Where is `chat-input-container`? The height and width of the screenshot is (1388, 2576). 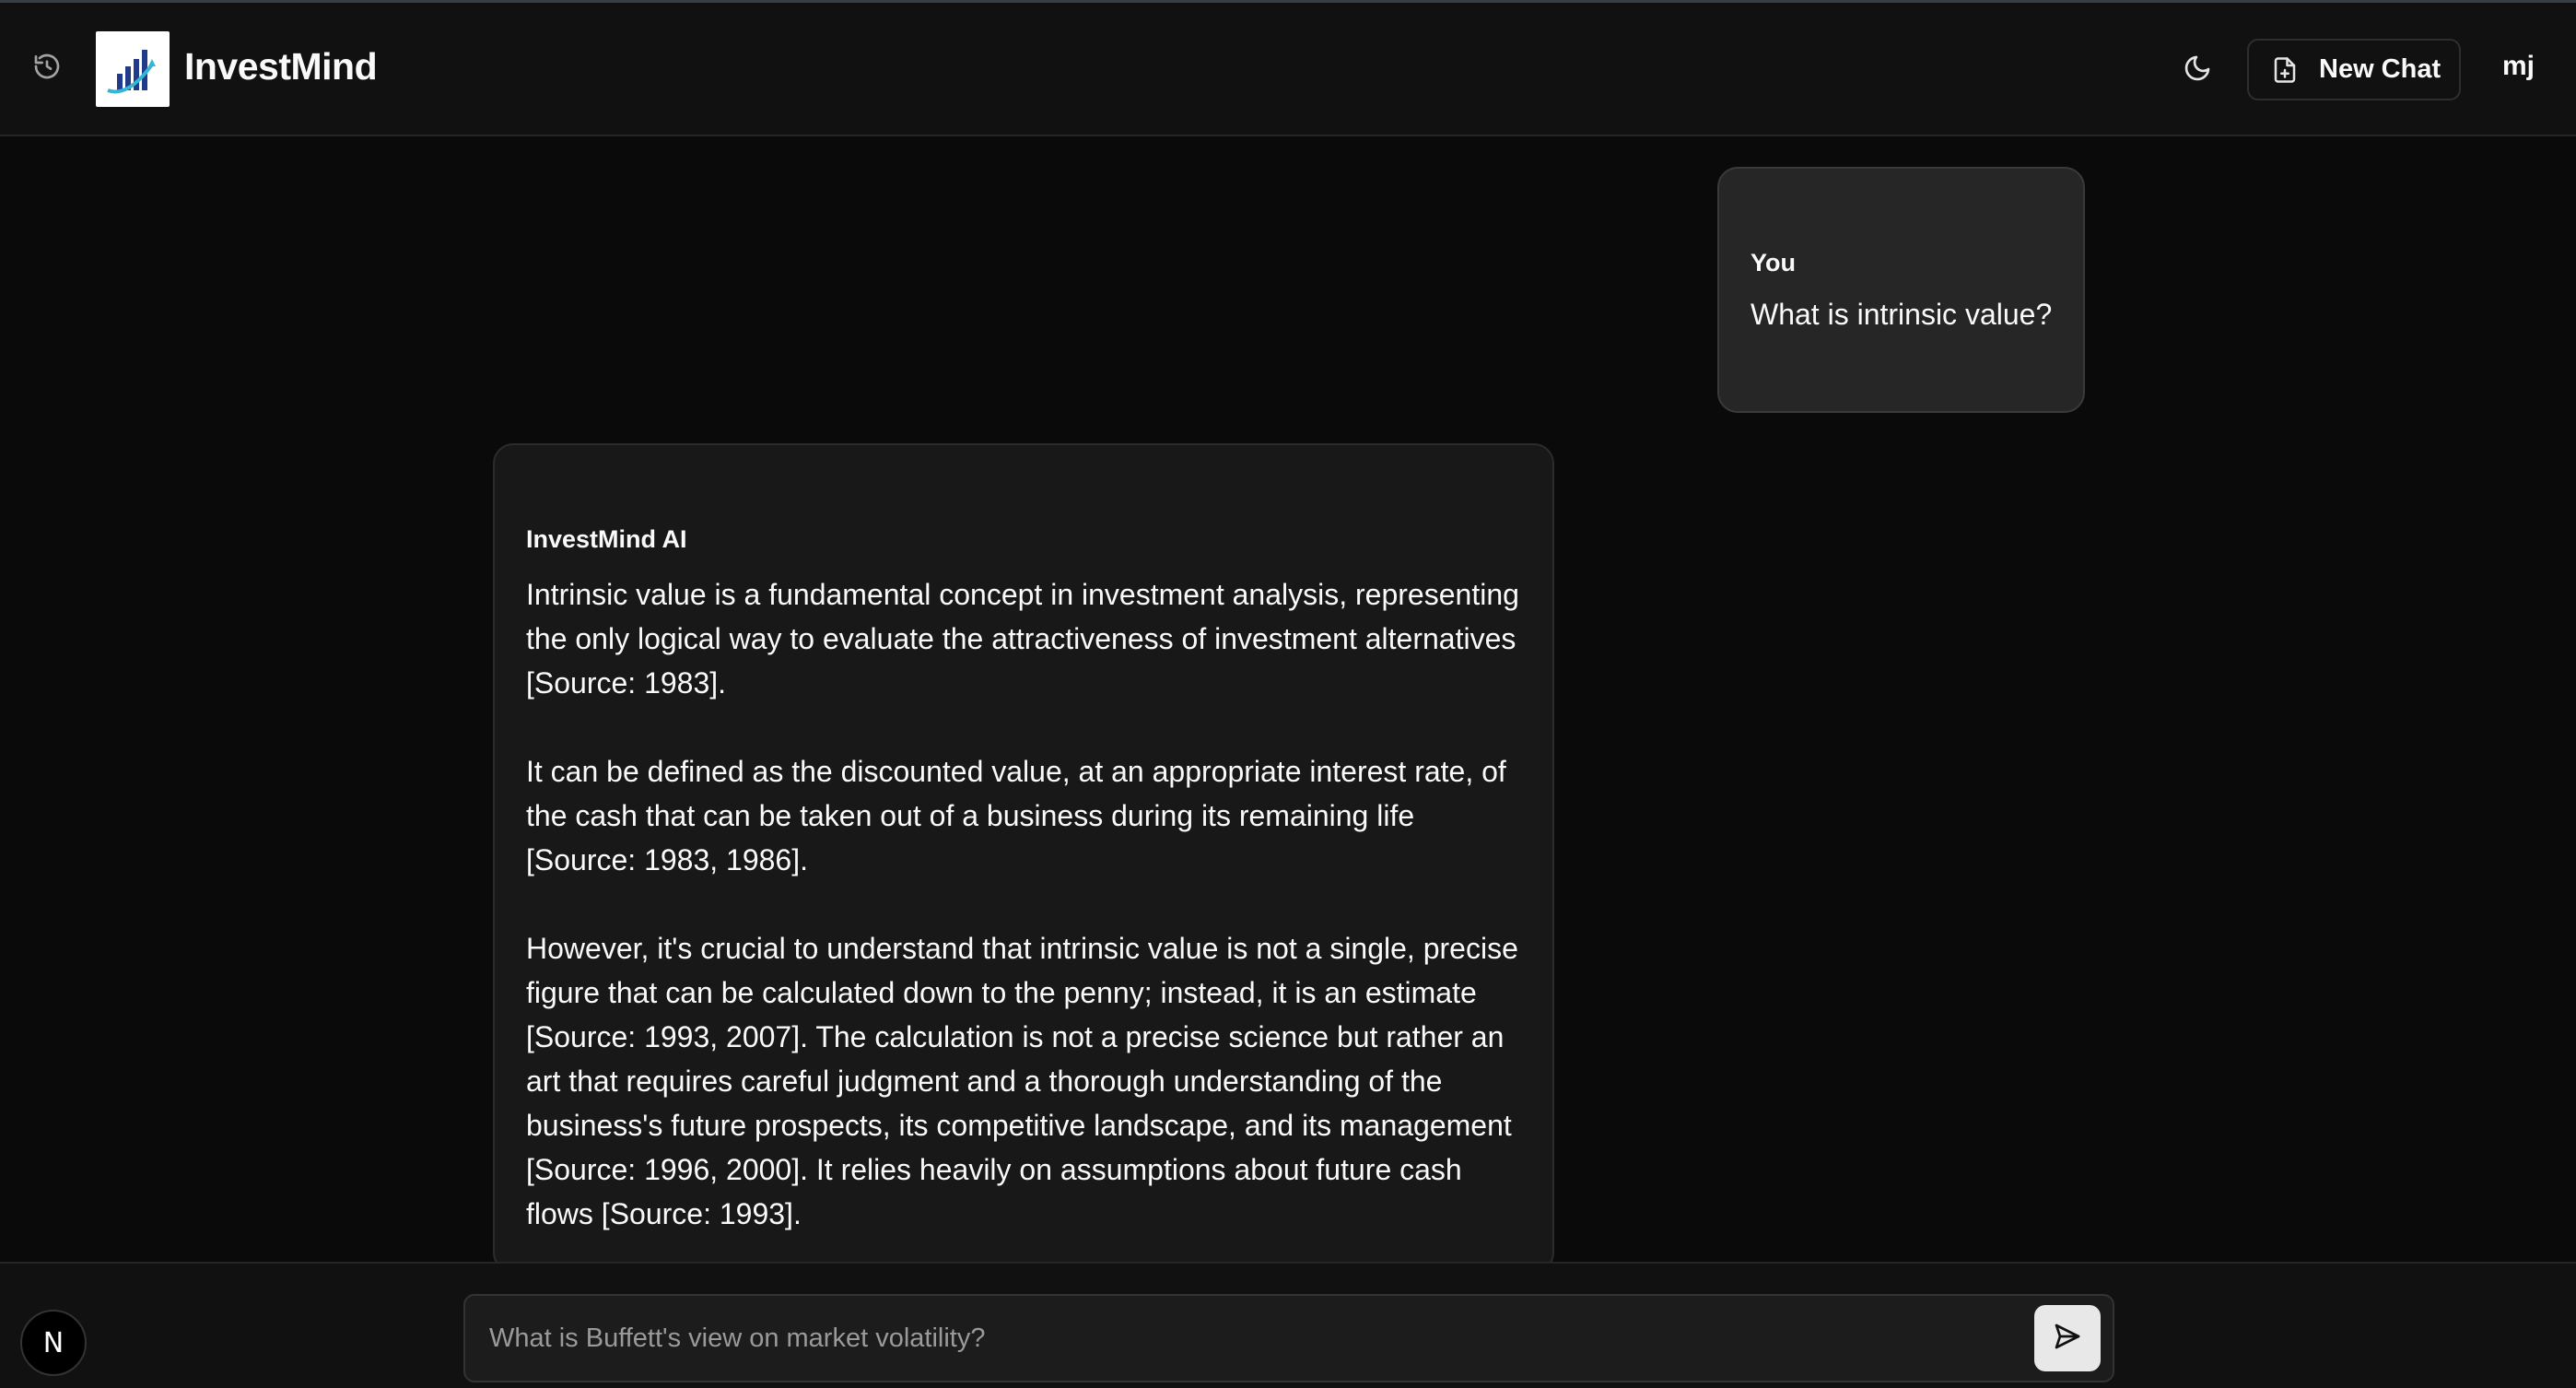
chat-input-container is located at coordinates (1288, 1338).